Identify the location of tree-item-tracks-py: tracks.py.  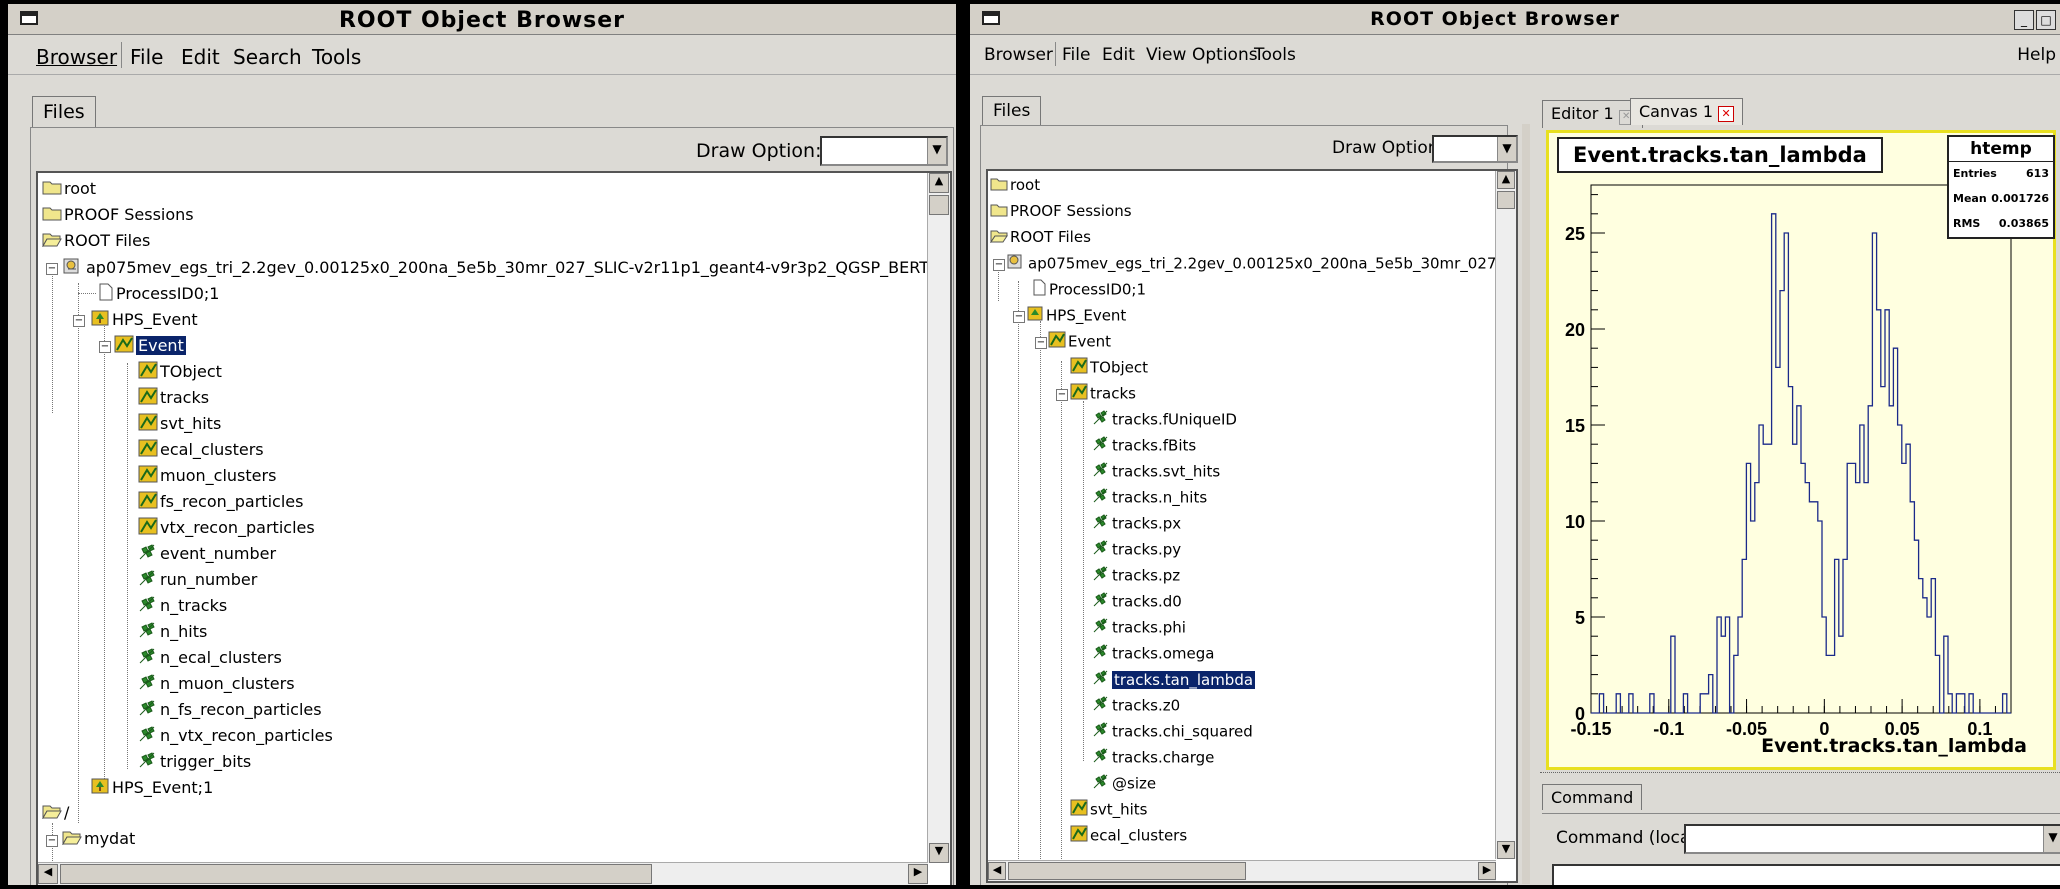
(1136, 550).